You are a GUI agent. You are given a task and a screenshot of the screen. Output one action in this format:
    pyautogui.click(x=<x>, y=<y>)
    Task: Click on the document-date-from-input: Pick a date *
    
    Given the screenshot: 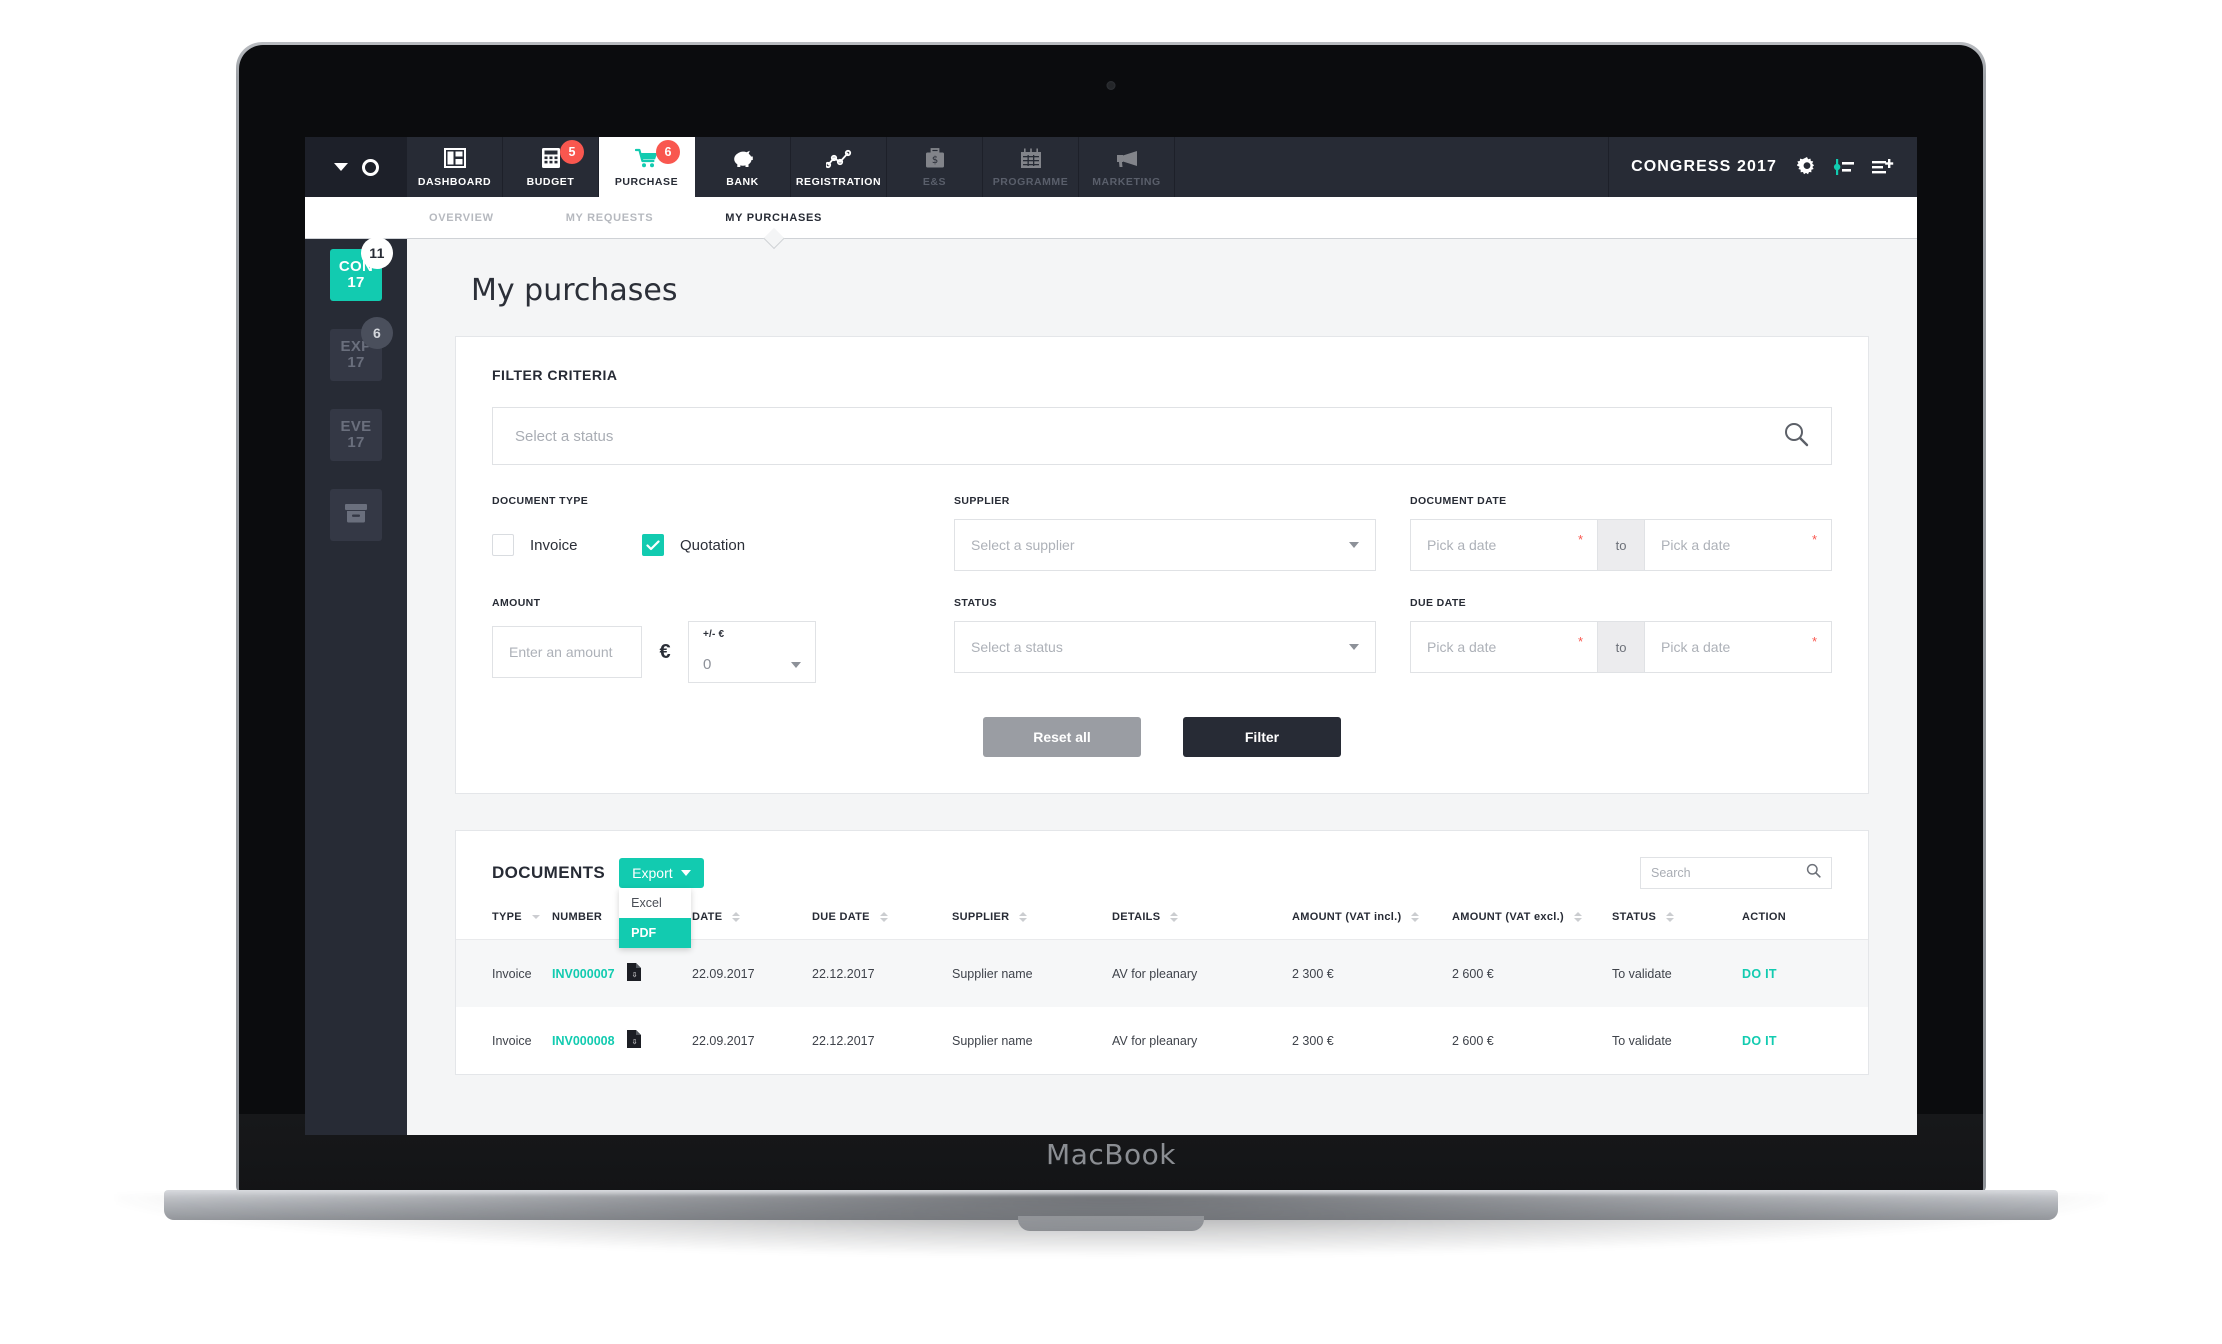 What is the action you would take?
    pyautogui.click(x=1504, y=545)
    